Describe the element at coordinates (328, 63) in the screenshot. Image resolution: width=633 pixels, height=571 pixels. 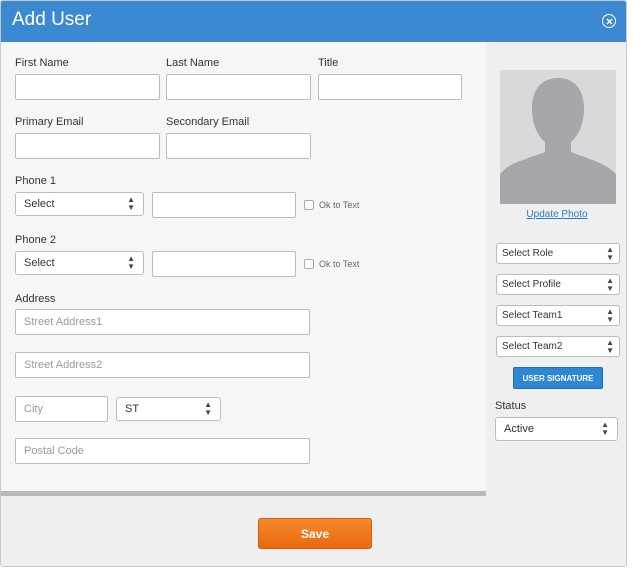
I see `title-label: Title` at that location.